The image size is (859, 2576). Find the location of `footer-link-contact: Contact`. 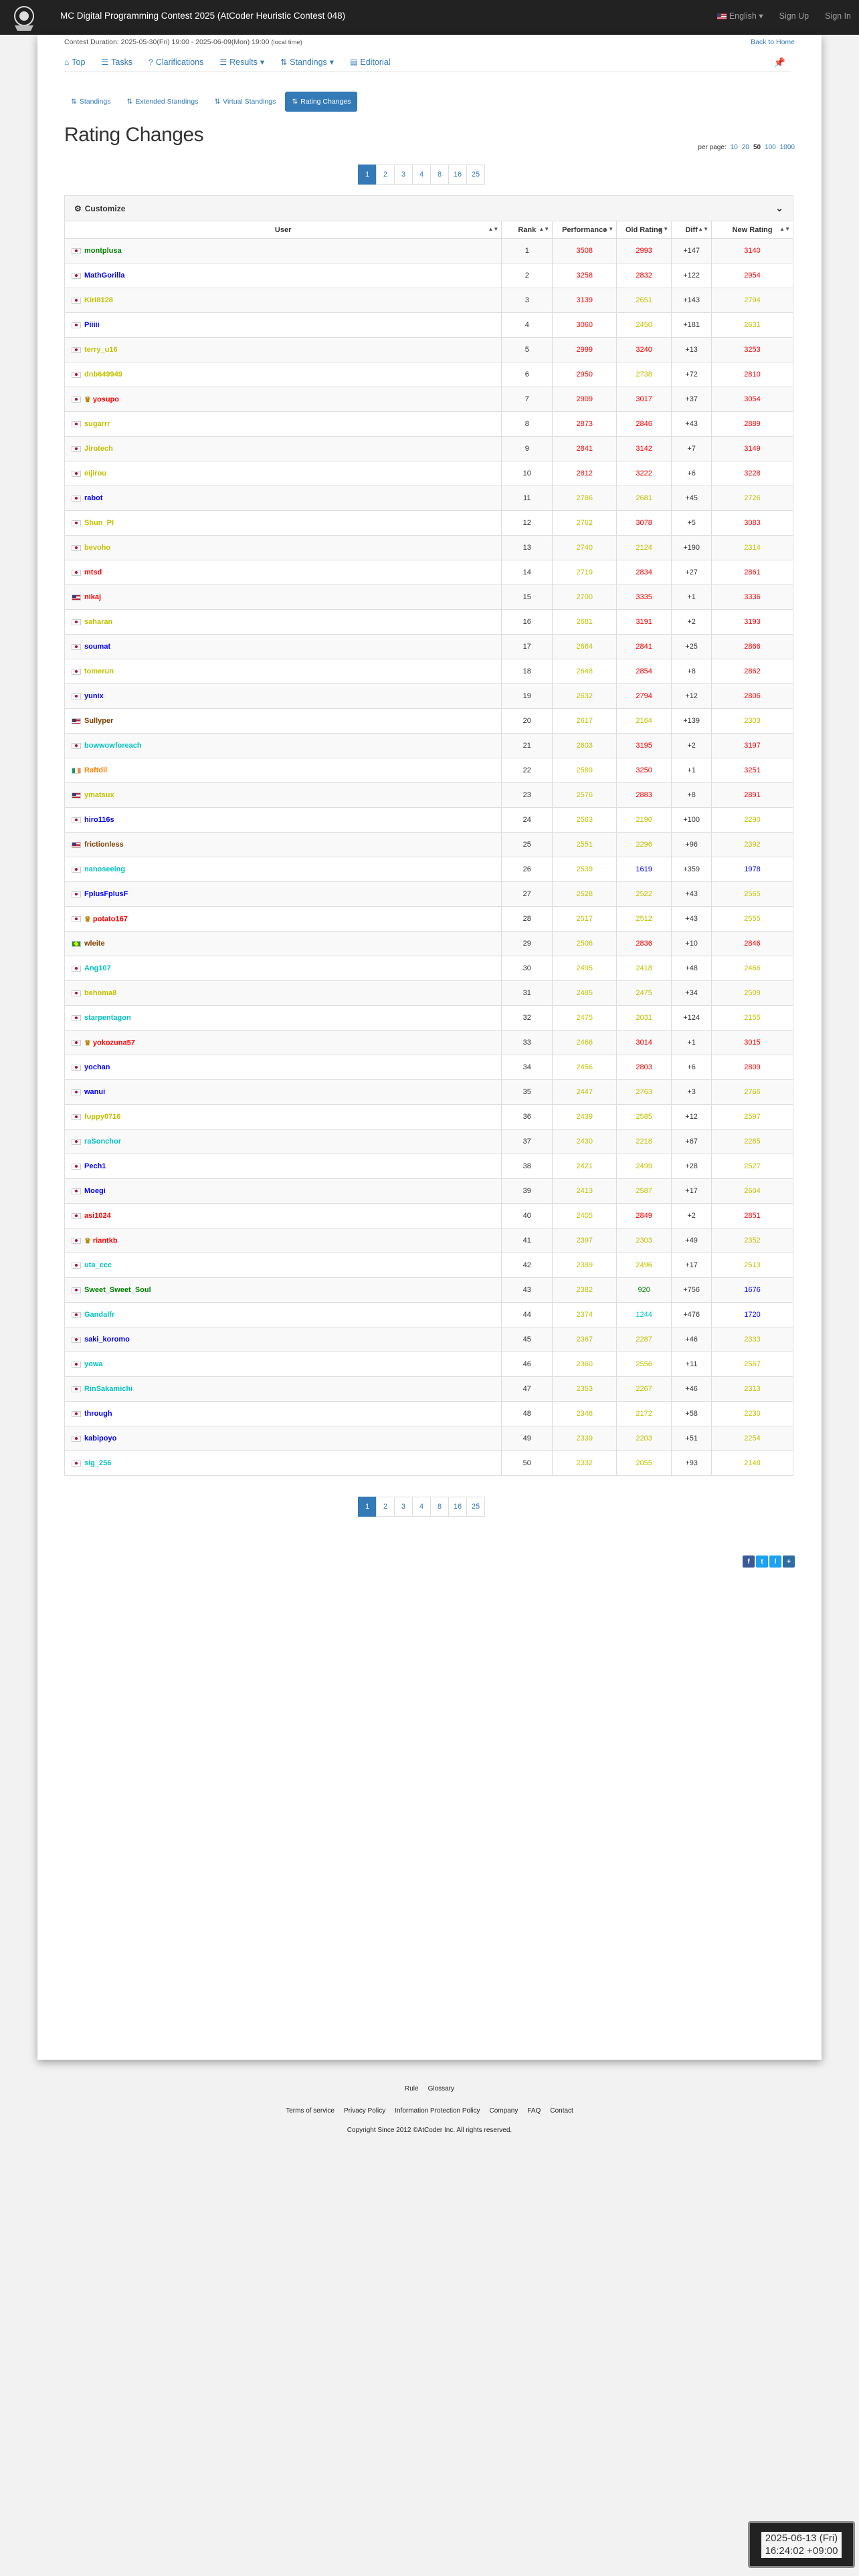

footer-link-contact: Contact is located at coordinates (562, 2111).